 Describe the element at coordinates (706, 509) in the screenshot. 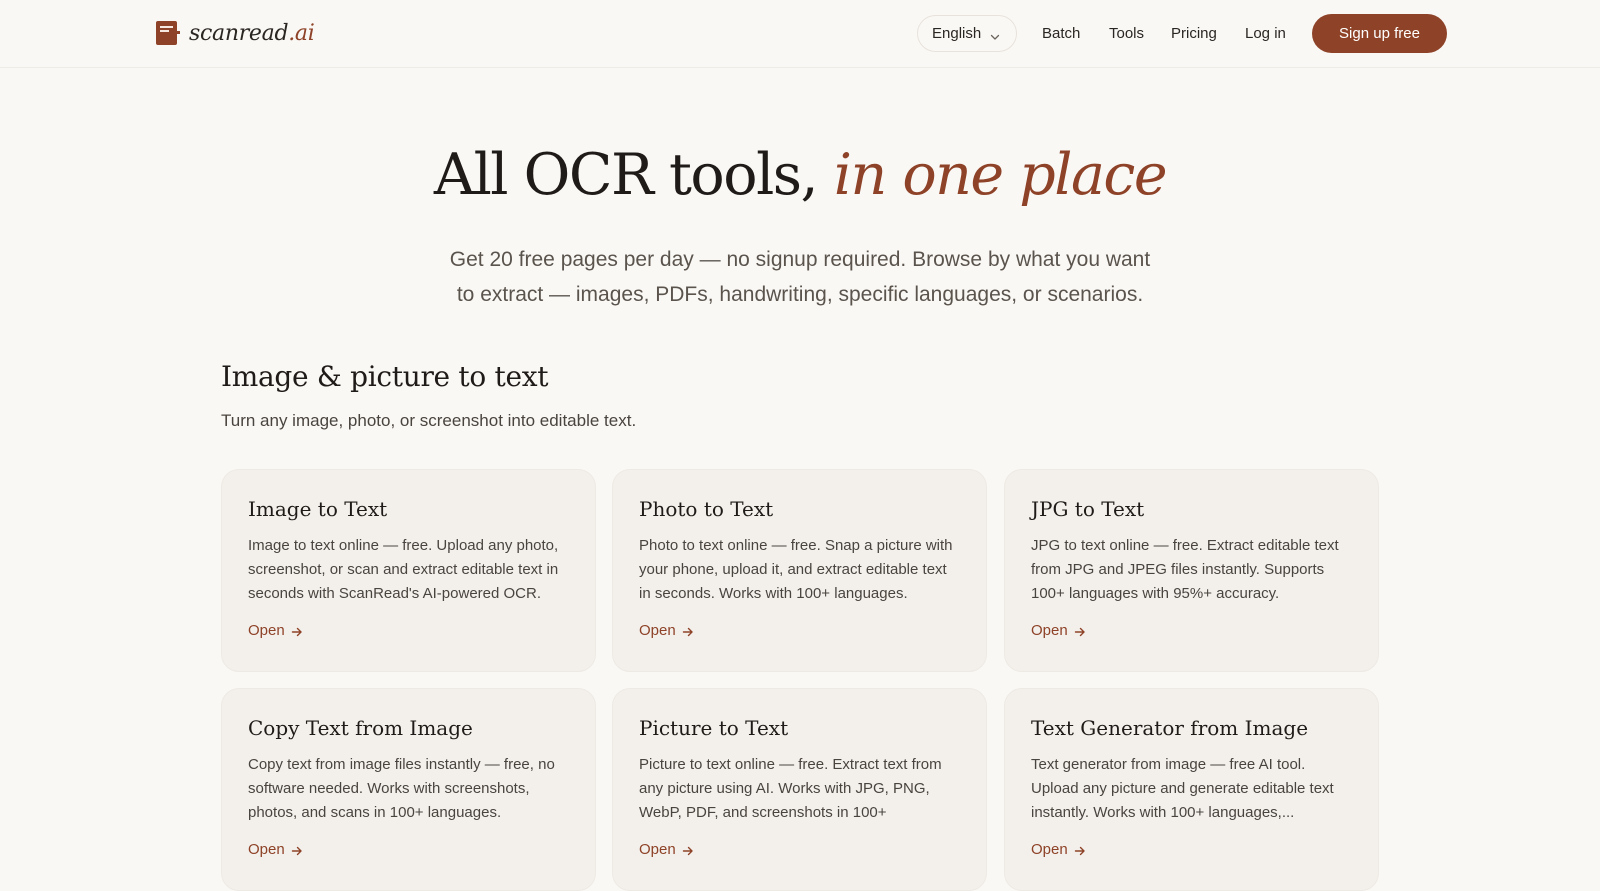

I see `card-title: Photo to Text` at that location.